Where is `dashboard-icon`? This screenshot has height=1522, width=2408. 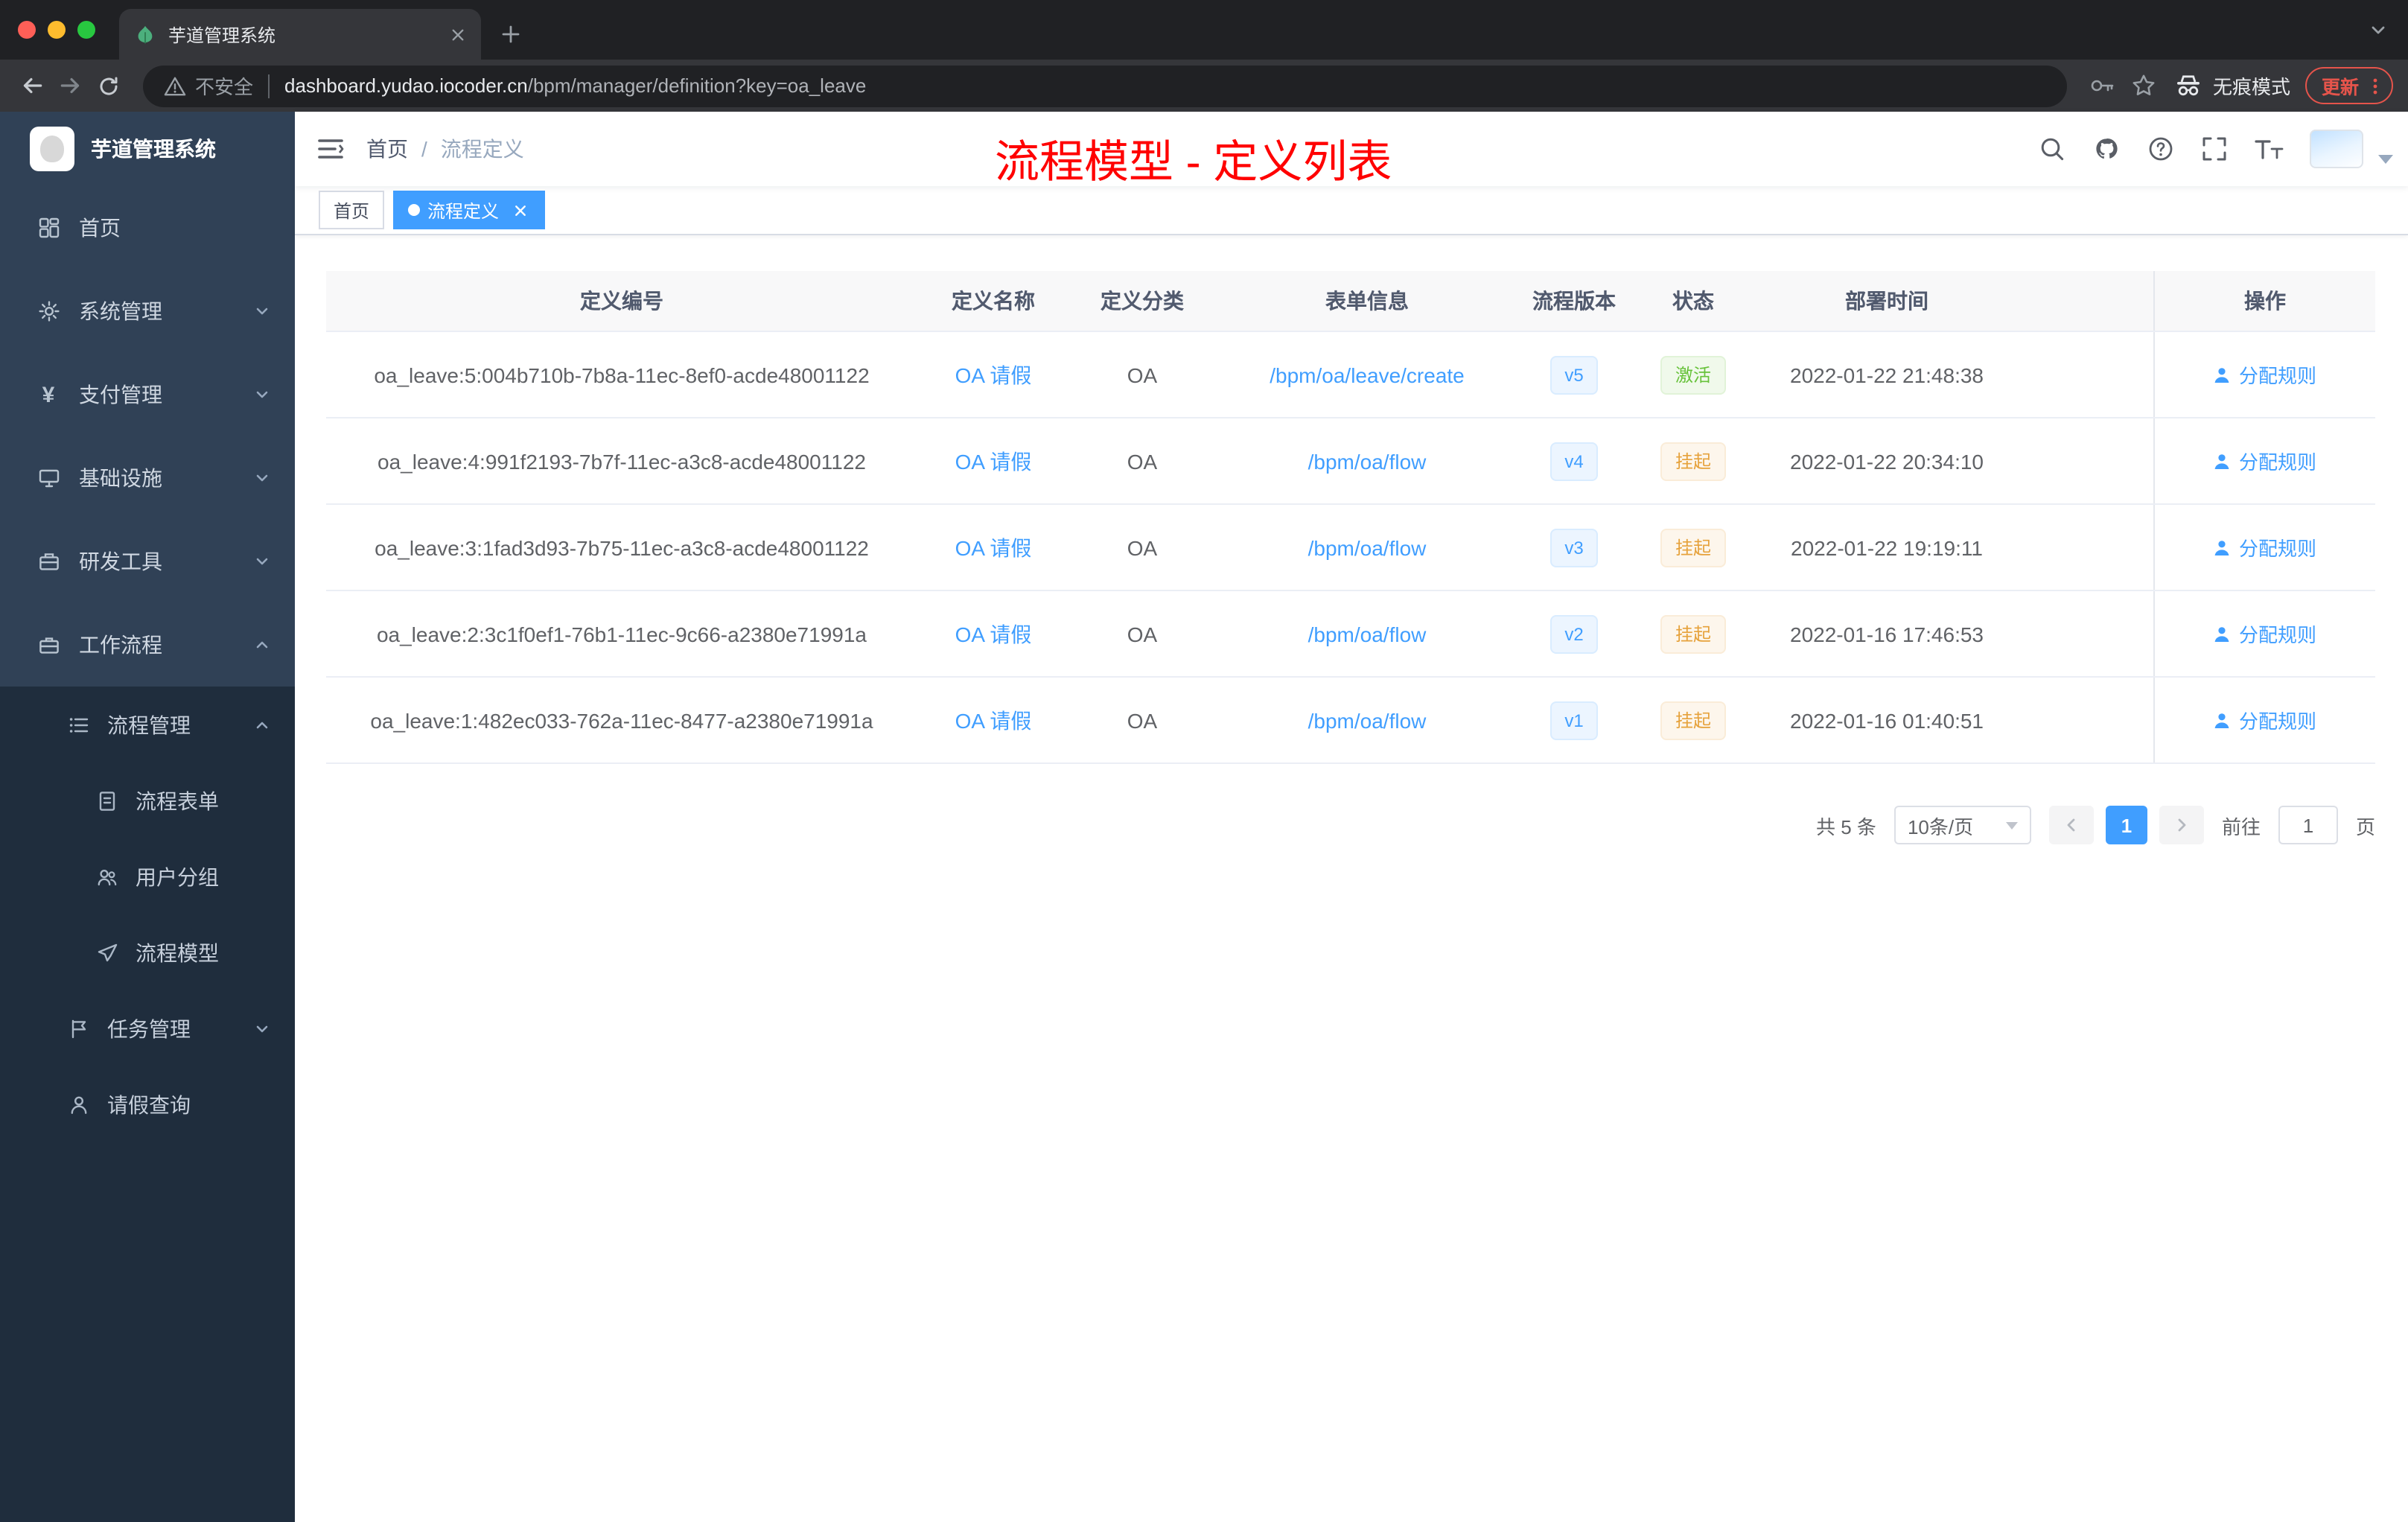 dashboard-icon is located at coordinates (48, 227).